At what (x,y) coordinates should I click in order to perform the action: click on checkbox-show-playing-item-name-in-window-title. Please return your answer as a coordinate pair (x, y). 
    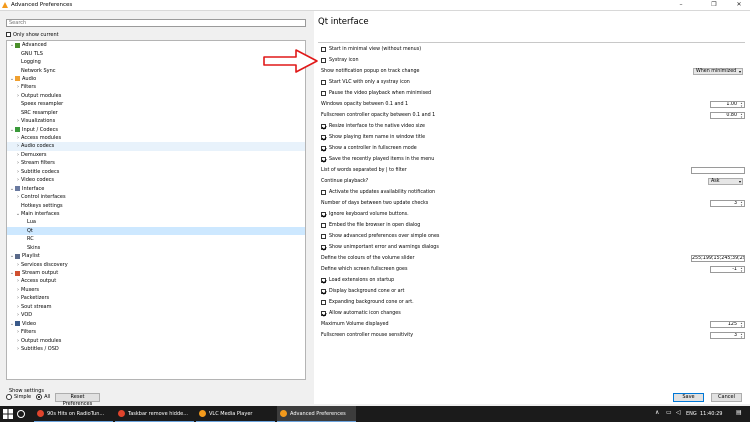
    Looking at the image, I should click on (323, 137).